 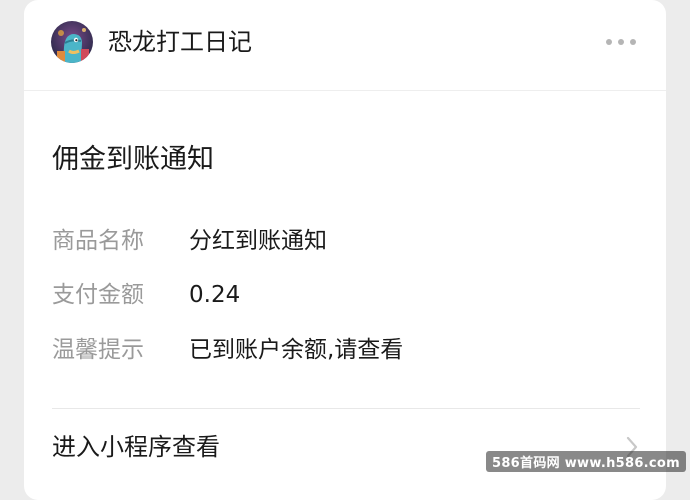 What do you see at coordinates (133, 159) in the screenshot?
I see `message-title: 佣金到账通知` at bounding box center [133, 159].